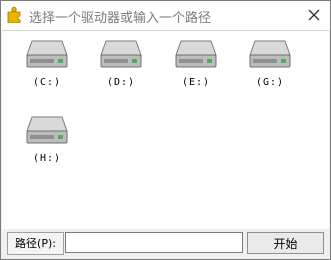 This screenshot has height=260, width=331. I want to click on drive-label: (G:), so click(270, 82).